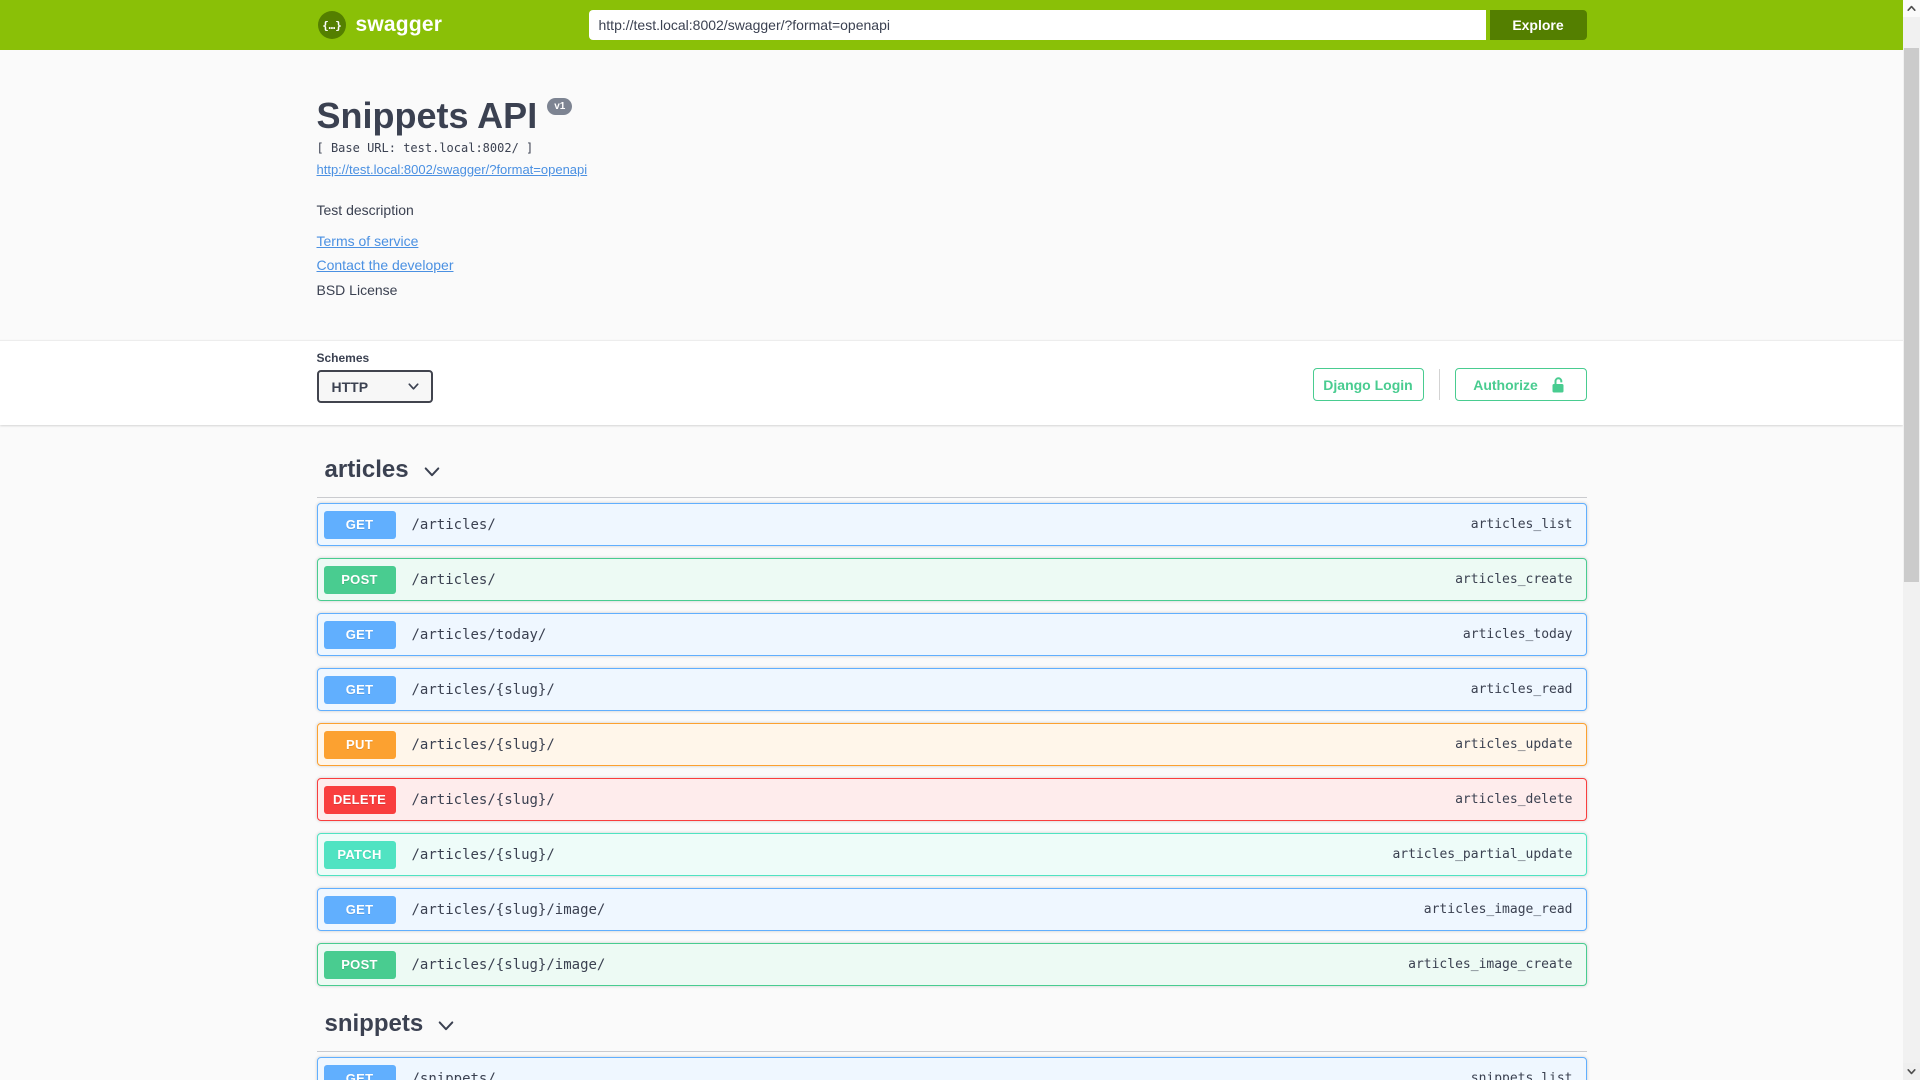 The width and height of the screenshot is (1920, 1080). Describe the element at coordinates (365, 210) in the screenshot. I see `api-description: Test description` at that location.